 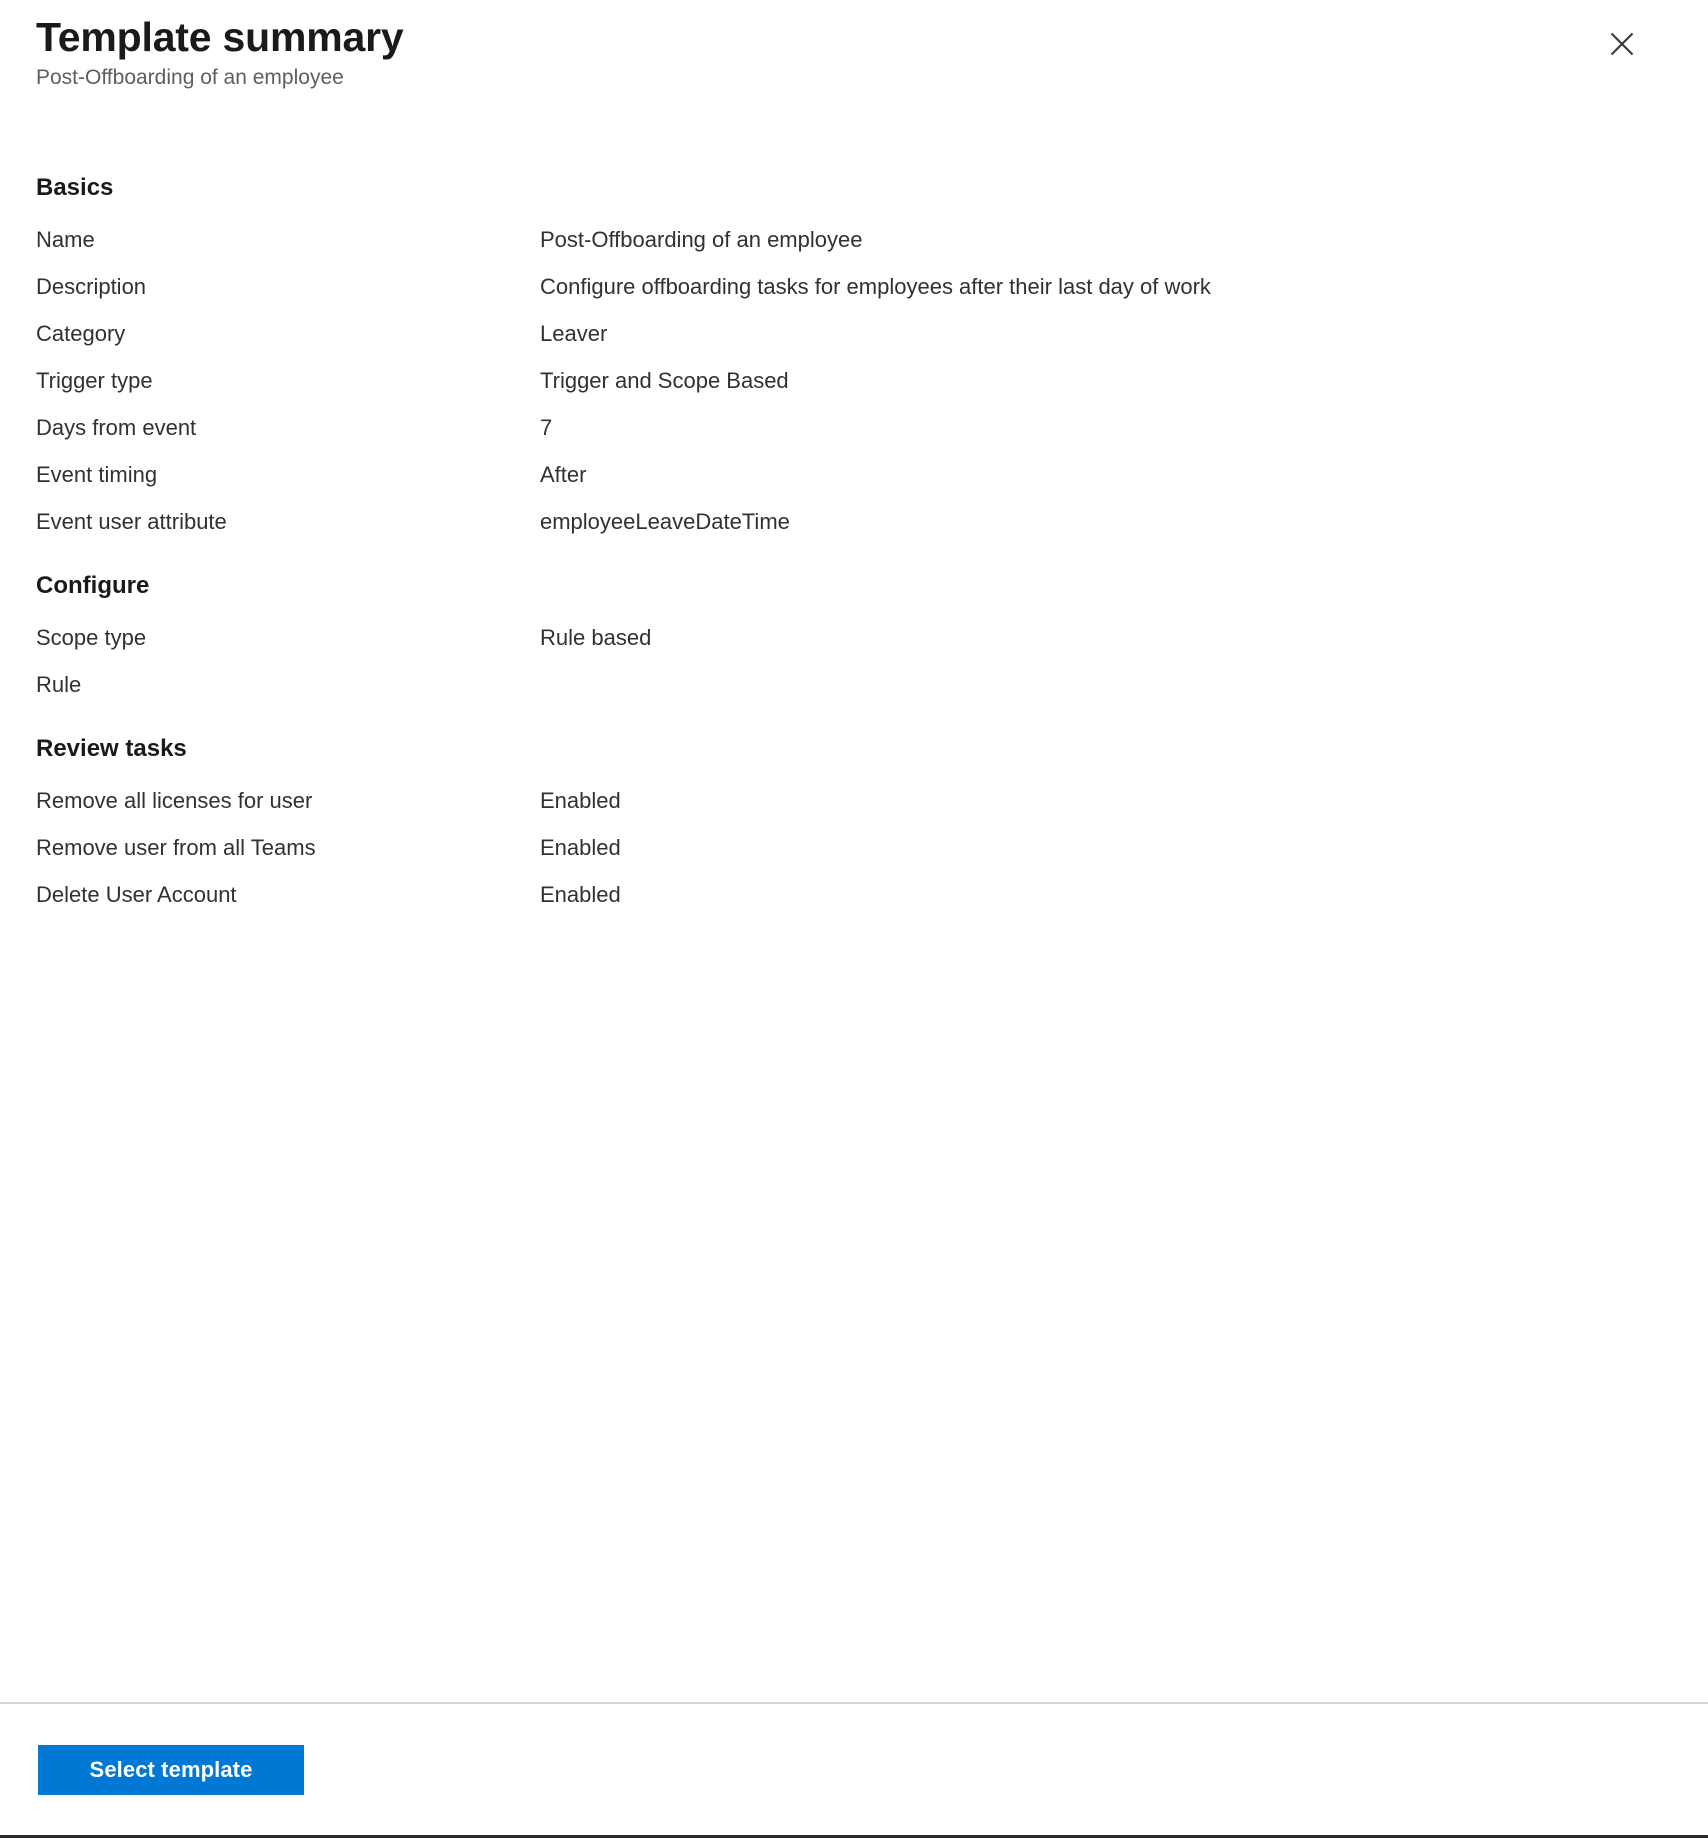 What do you see at coordinates (580, 800) in the screenshot?
I see `row-value-remove-all-licenses: Enabled` at bounding box center [580, 800].